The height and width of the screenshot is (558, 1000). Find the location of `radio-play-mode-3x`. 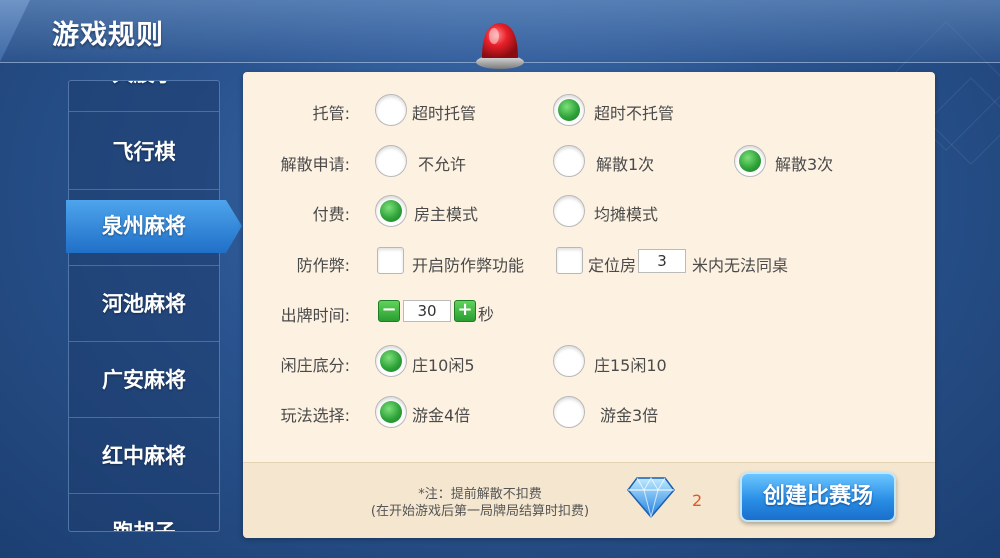

radio-play-mode-3x is located at coordinates (569, 412).